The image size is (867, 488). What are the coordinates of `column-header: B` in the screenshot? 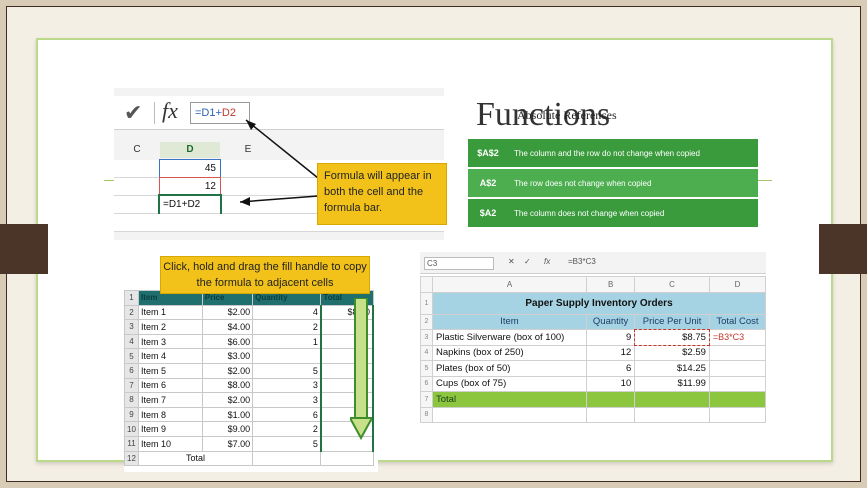 It's located at (610, 284).